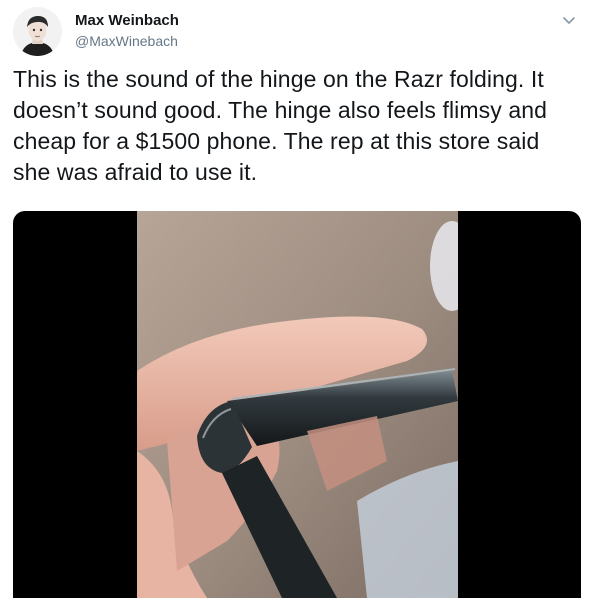 The height and width of the screenshot is (598, 593). I want to click on author-handle: @MaxWinebach, so click(126, 41).